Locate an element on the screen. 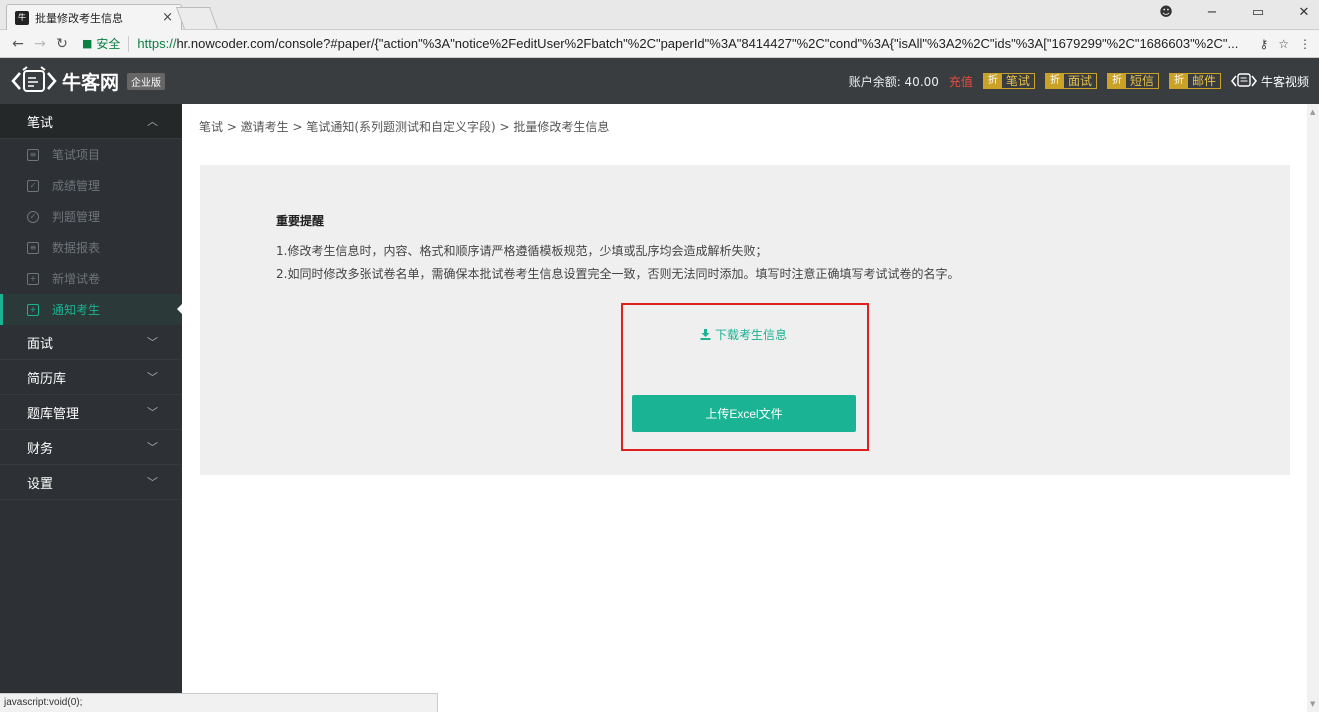 The height and width of the screenshot is (712, 1319). service-email: 折 邮件 is located at coordinates (1194, 81).